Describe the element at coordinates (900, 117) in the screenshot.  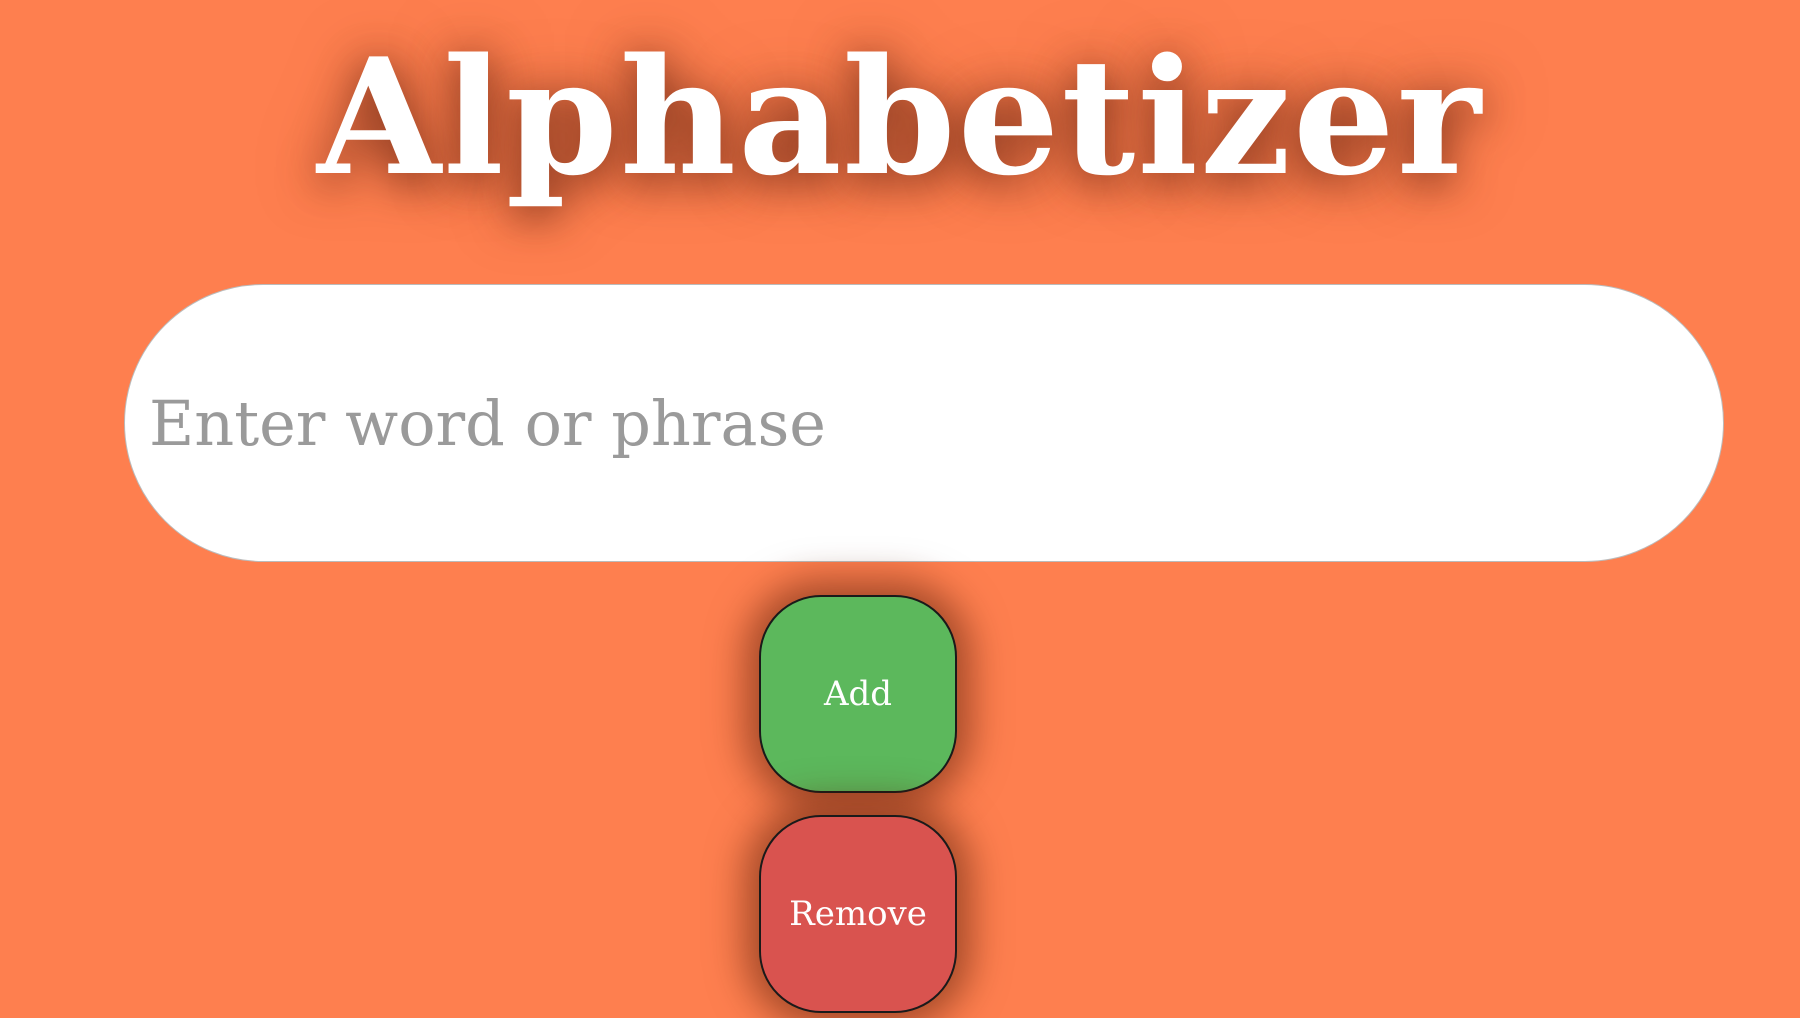
I see `page-title: Alphabetizer` at that location.